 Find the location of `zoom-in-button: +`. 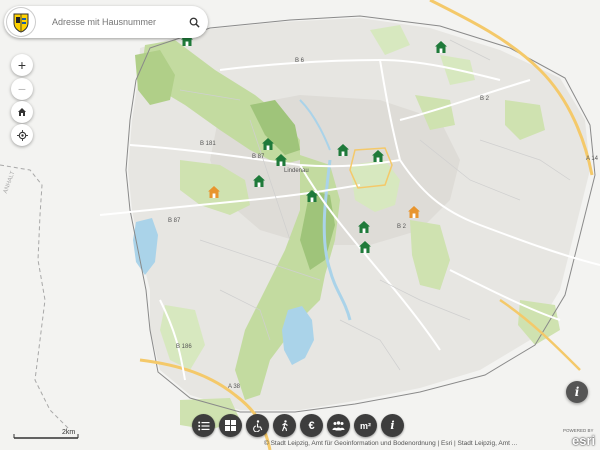

zoom-in-button: + is located at coordinates (22, 65).